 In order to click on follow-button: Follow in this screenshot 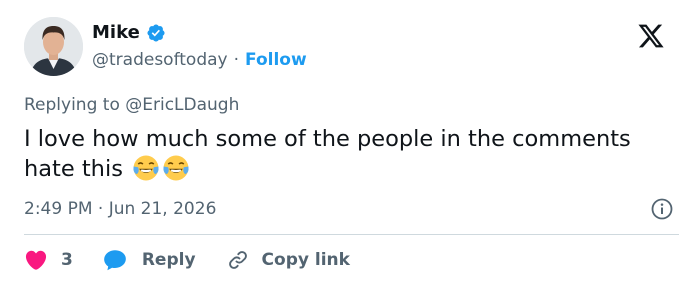, I will do `click(276, 60)`.